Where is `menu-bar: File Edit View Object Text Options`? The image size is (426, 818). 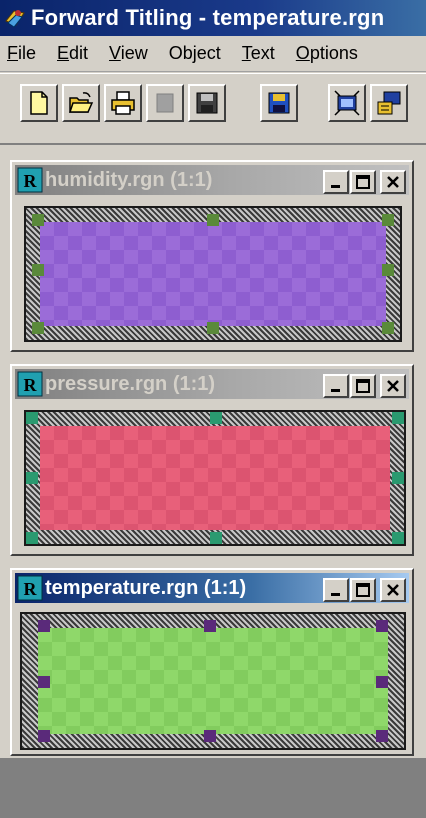
menu-bar: File Edit View Object Text Options is located at coordinates (213, 54).